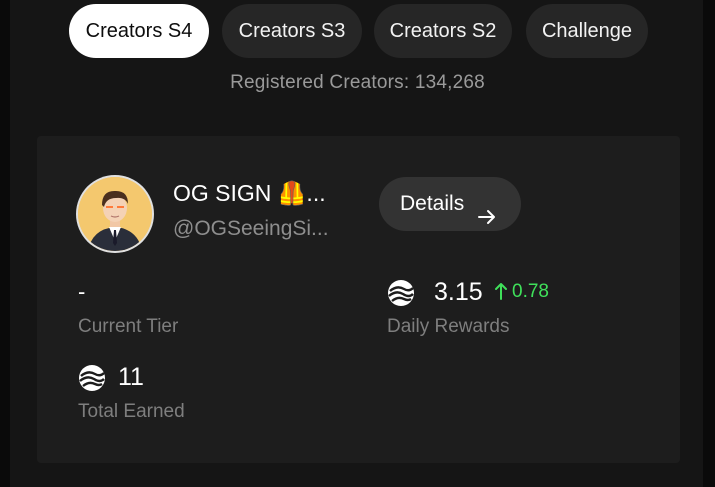 The image size is (715, 487). I want to click on current-tier-label: Current Tier, so click(128, 326).